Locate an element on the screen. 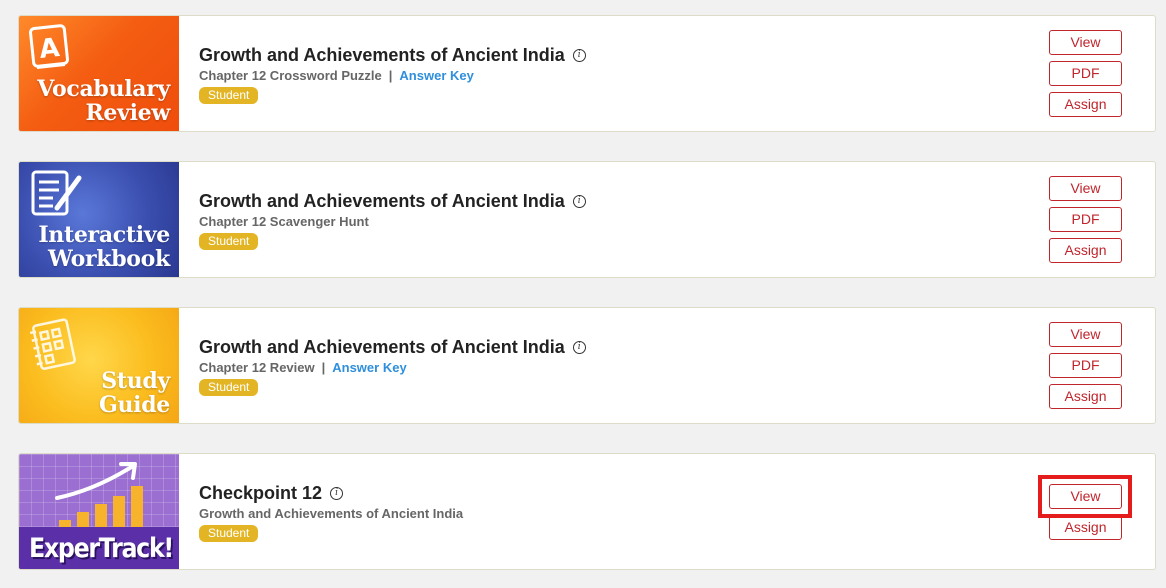 This screenshot has width=1166, height=588. resource-actions: View Assign is located at coordinates (1085, 512).